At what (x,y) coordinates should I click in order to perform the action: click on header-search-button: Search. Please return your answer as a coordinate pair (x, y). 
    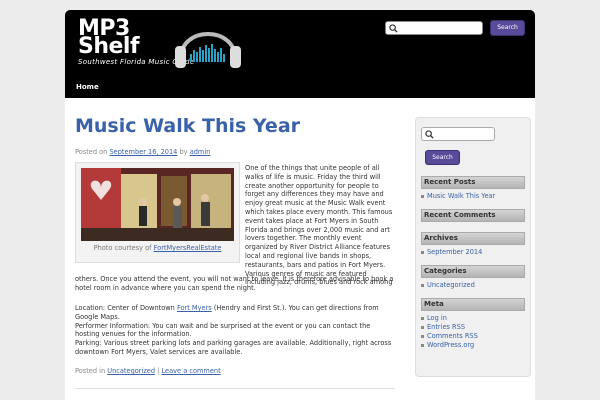
    Looking at the image, I should click on (507, 28).